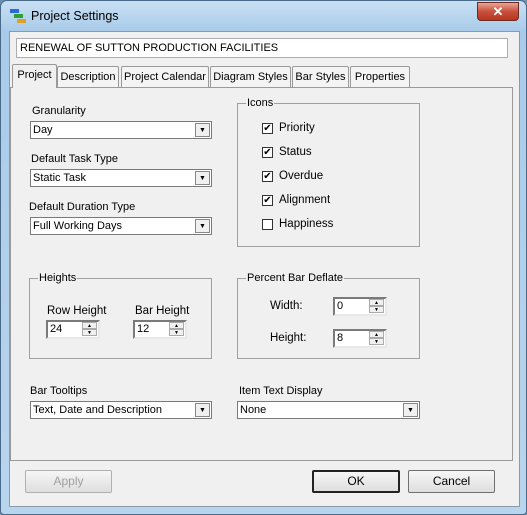 The width and height of the screenshot is (527, 515). Describe the element at coordinates (286, 306) in the screenshot. I see `deflate-width-label: Width:` at that location.